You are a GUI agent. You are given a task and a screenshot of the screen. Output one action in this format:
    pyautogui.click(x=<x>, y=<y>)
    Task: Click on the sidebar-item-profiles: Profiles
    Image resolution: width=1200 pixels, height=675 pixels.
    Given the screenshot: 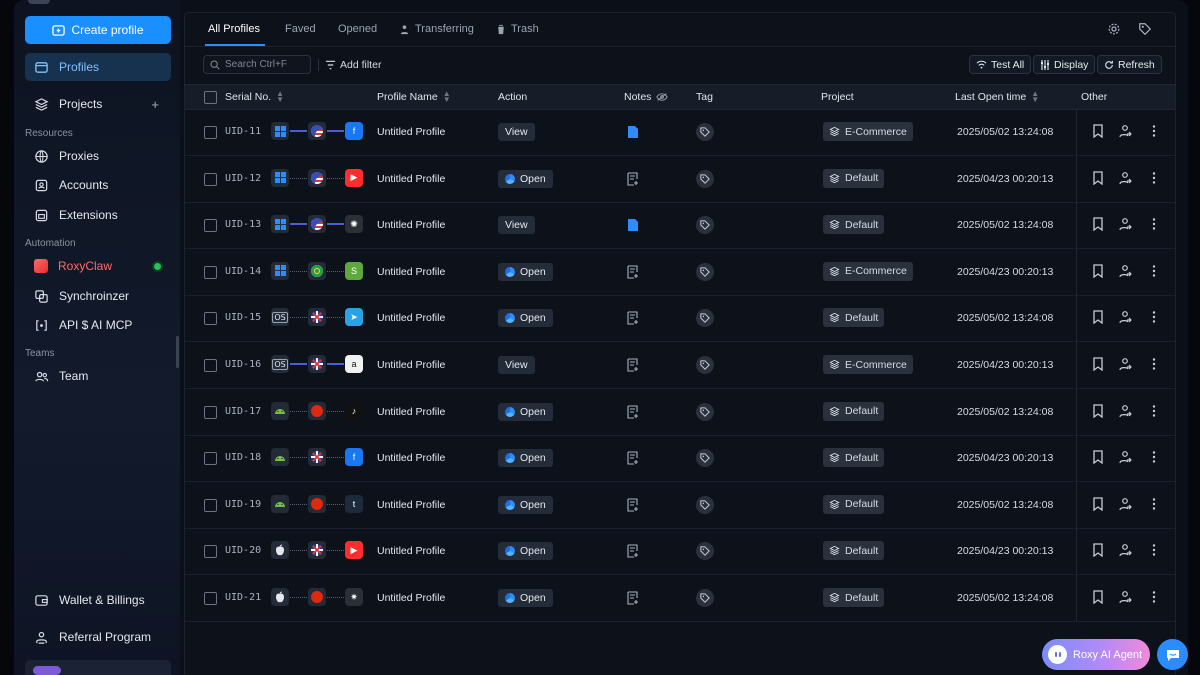 What is the action you would take?
    pyautogui.click(x=98, y=67)
    